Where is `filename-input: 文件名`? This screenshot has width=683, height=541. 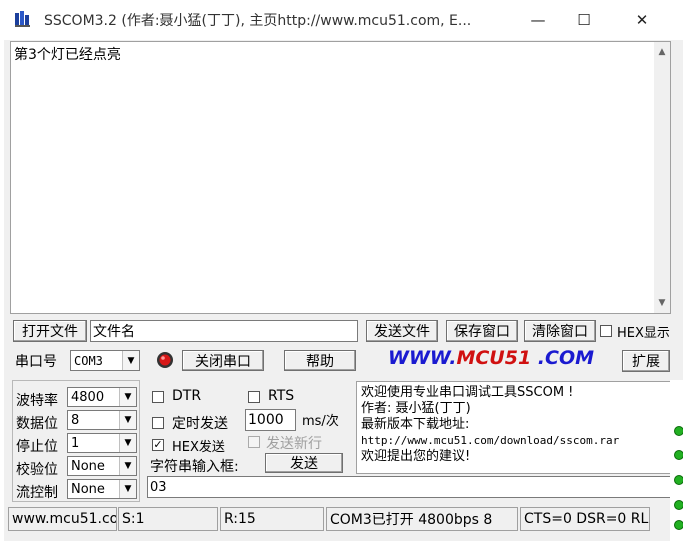
filename-input: 文件名 is located at coordinates (224, 331).